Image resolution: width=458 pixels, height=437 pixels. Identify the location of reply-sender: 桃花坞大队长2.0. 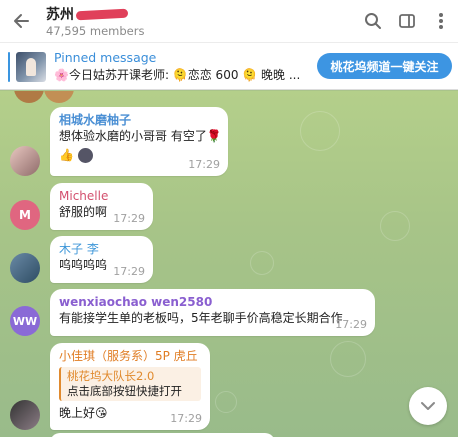
(111, 376).